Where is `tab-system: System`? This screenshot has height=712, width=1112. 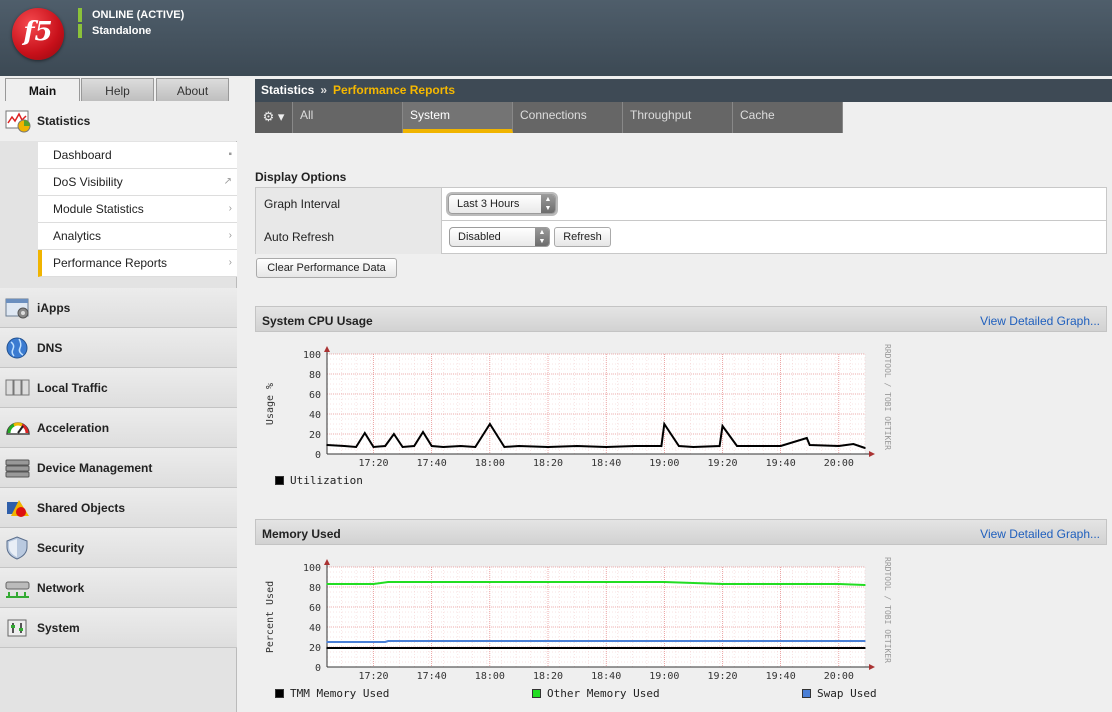 tab-system: System is located at coordinates (458, 117).